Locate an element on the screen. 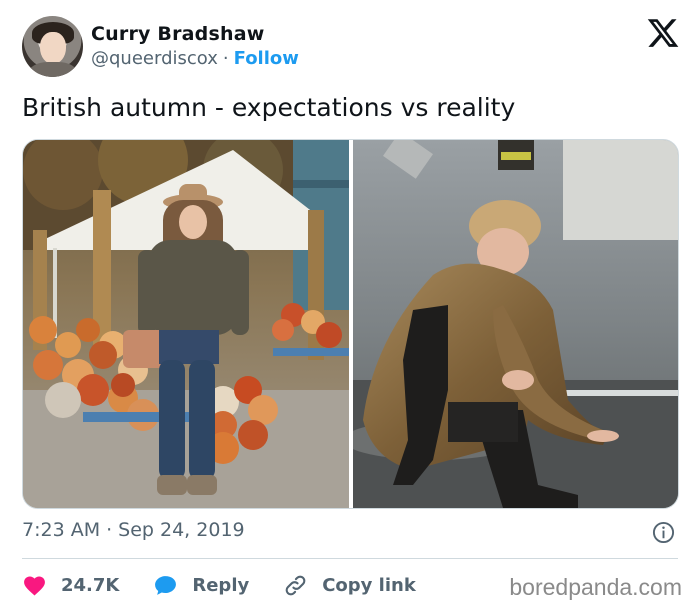 Image resolution: width=700 pixels, height=612 pixels. tweet-time: 7:23 AM is located at coordinates (61, 530).